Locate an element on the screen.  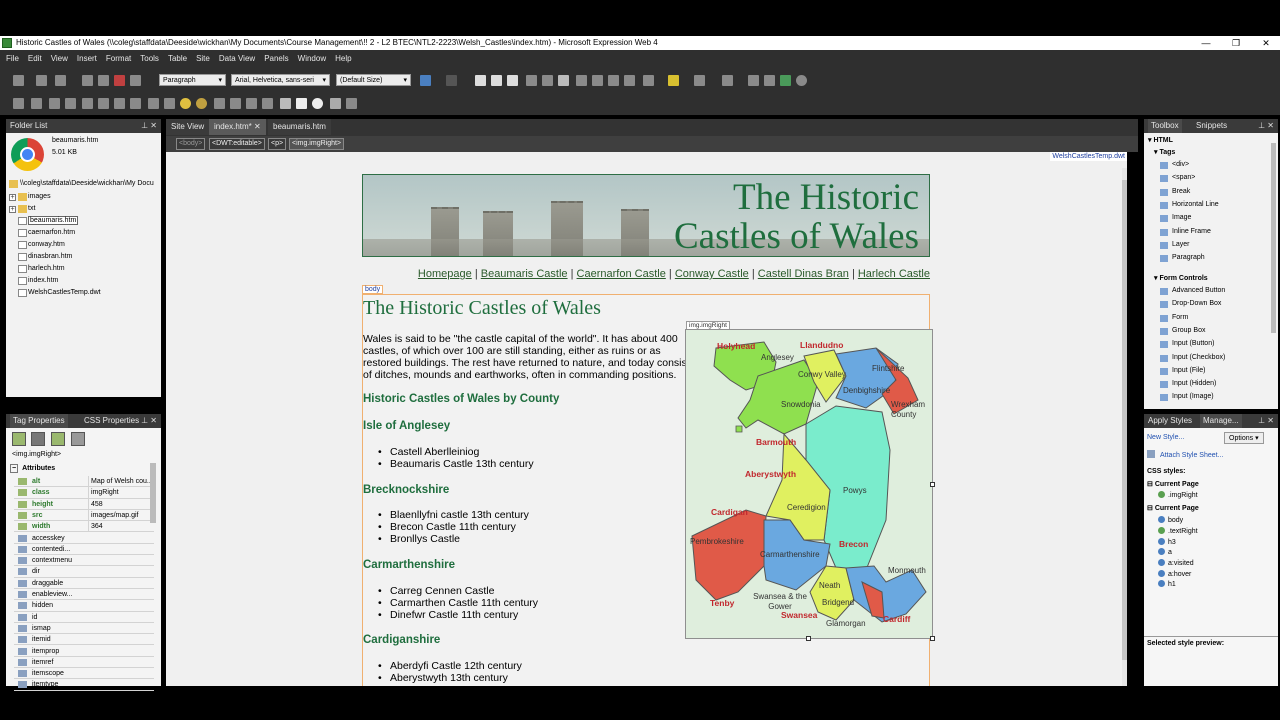
tab-beaumaris: beaumaris.htm is located at coordinates (299, 127).